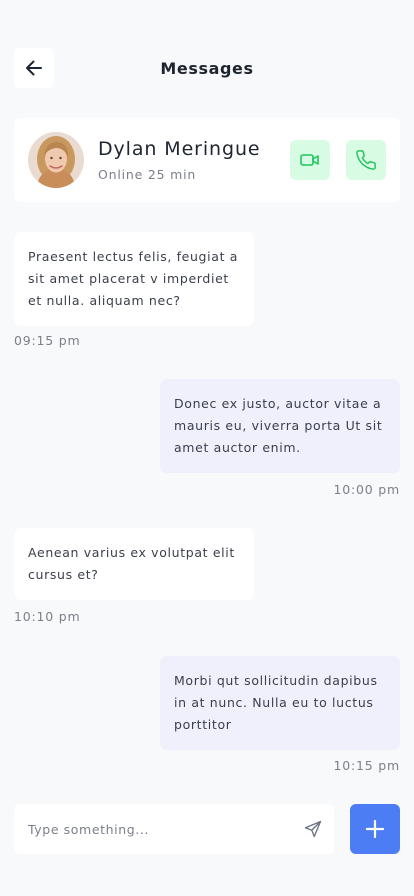 The height and width of the screenshot is (896, 414). I want to click on video-camera-icon, so click(309, 160).